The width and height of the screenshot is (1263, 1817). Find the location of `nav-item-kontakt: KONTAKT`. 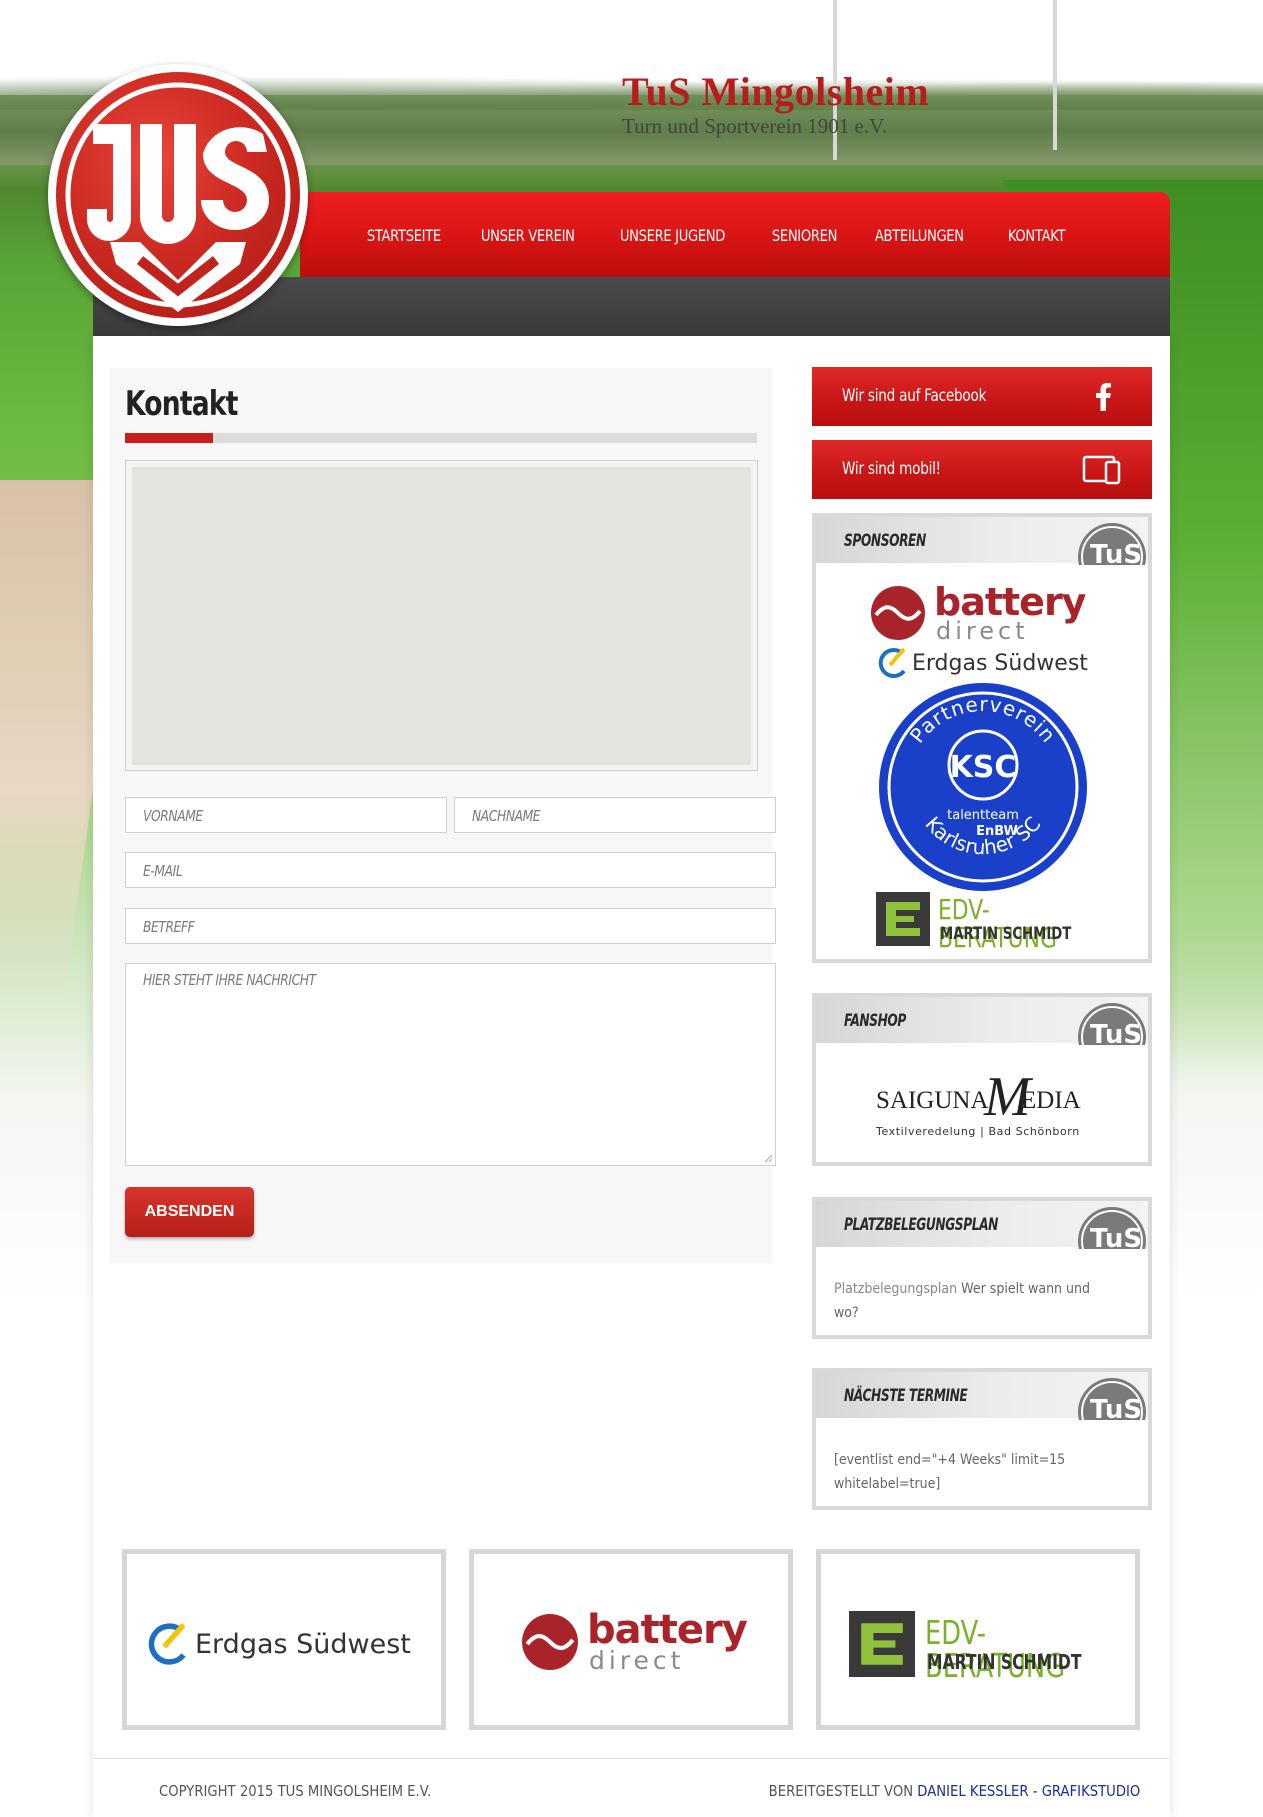

nav-item-kontakt: KONTAKT is located at coordinates (1036, 236).